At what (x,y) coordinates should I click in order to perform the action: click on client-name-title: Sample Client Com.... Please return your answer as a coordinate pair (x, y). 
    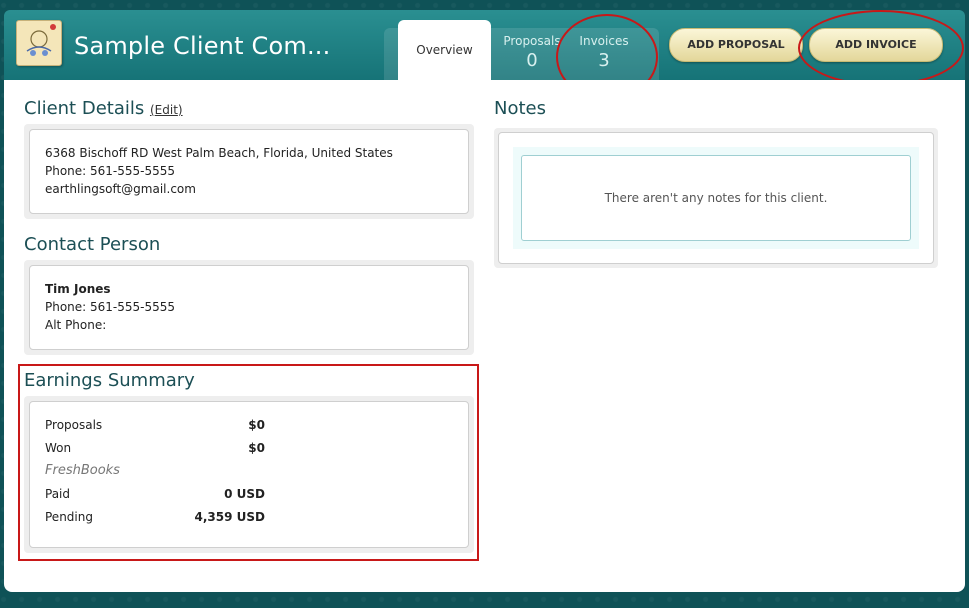
    Looking at the image, I should click on (202, 46).